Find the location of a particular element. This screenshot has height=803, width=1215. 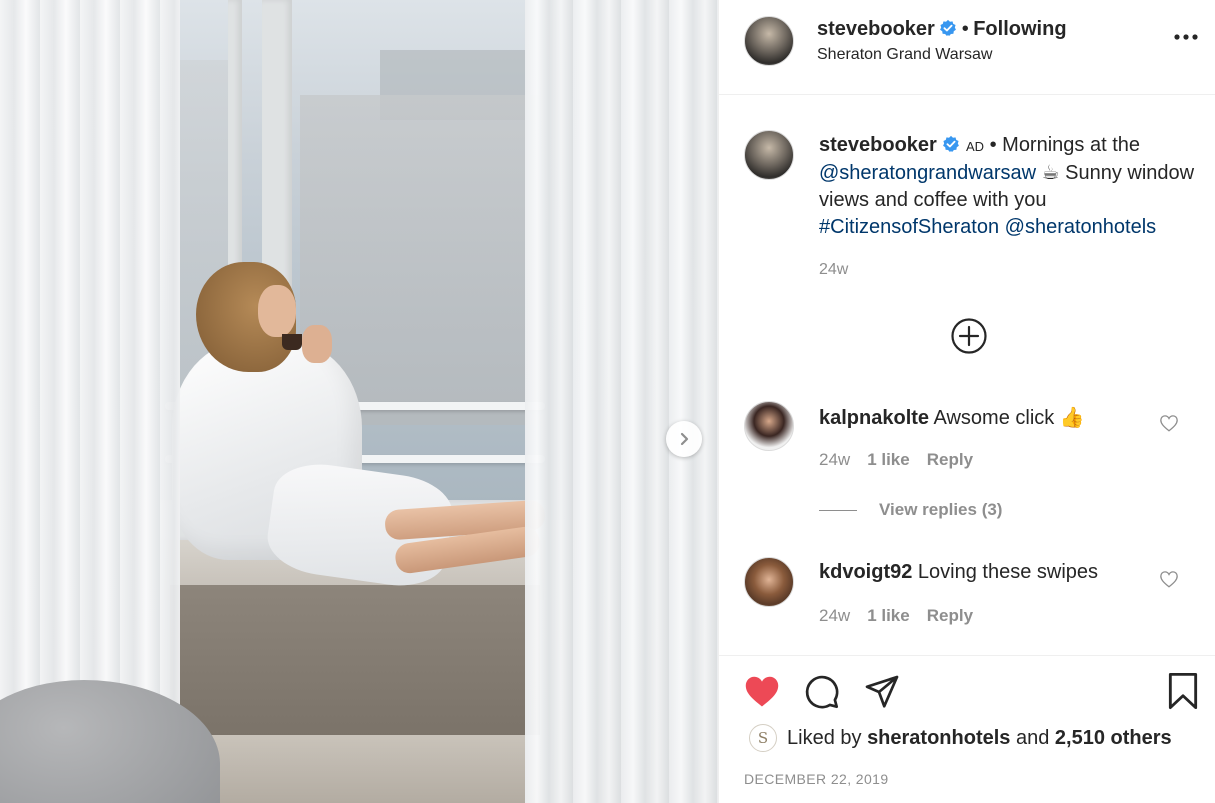

comment-body: Loving these swipes is located at coordinates (1008, 572).